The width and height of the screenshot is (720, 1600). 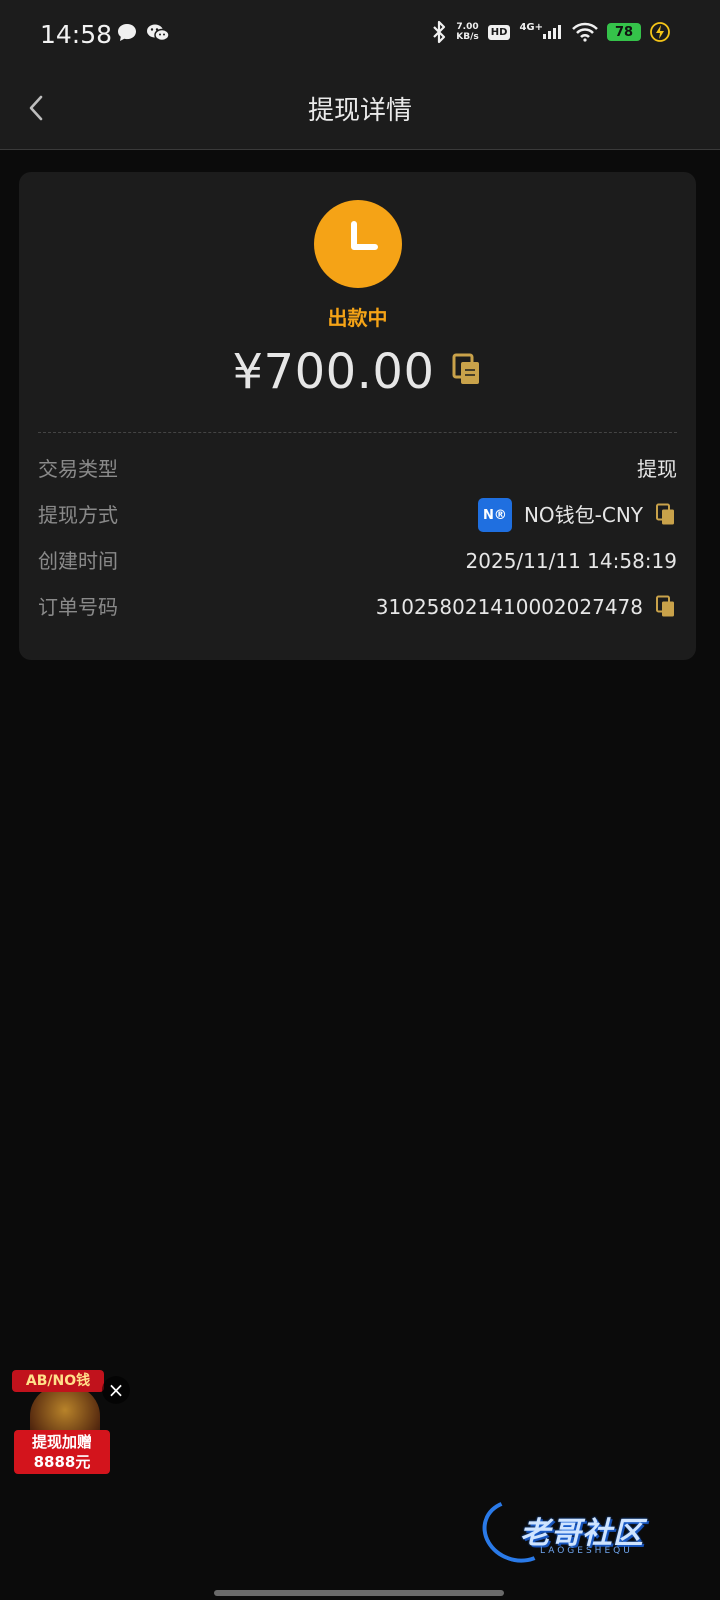 I want to click on watermark-logo: 老哥社区 LAOGESHEQU, so click(x=586, y=1531).